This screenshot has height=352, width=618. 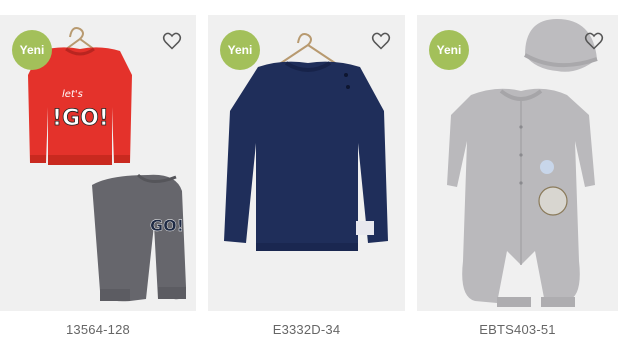 I want to click on hanger-icon, so click(x=308, y=49).